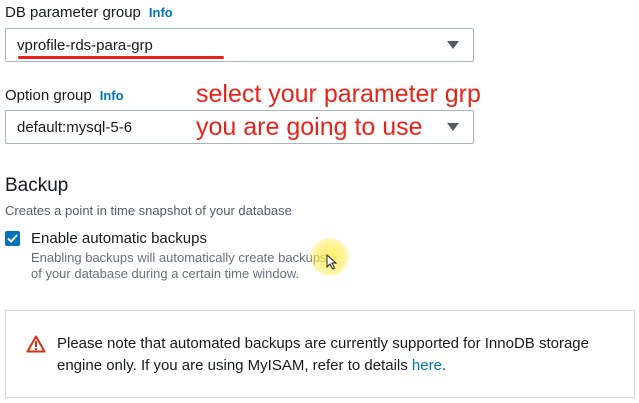  Describe the element at coordinates (121, 57) in the screenshot. I see `red-underline-annotation` at that location.